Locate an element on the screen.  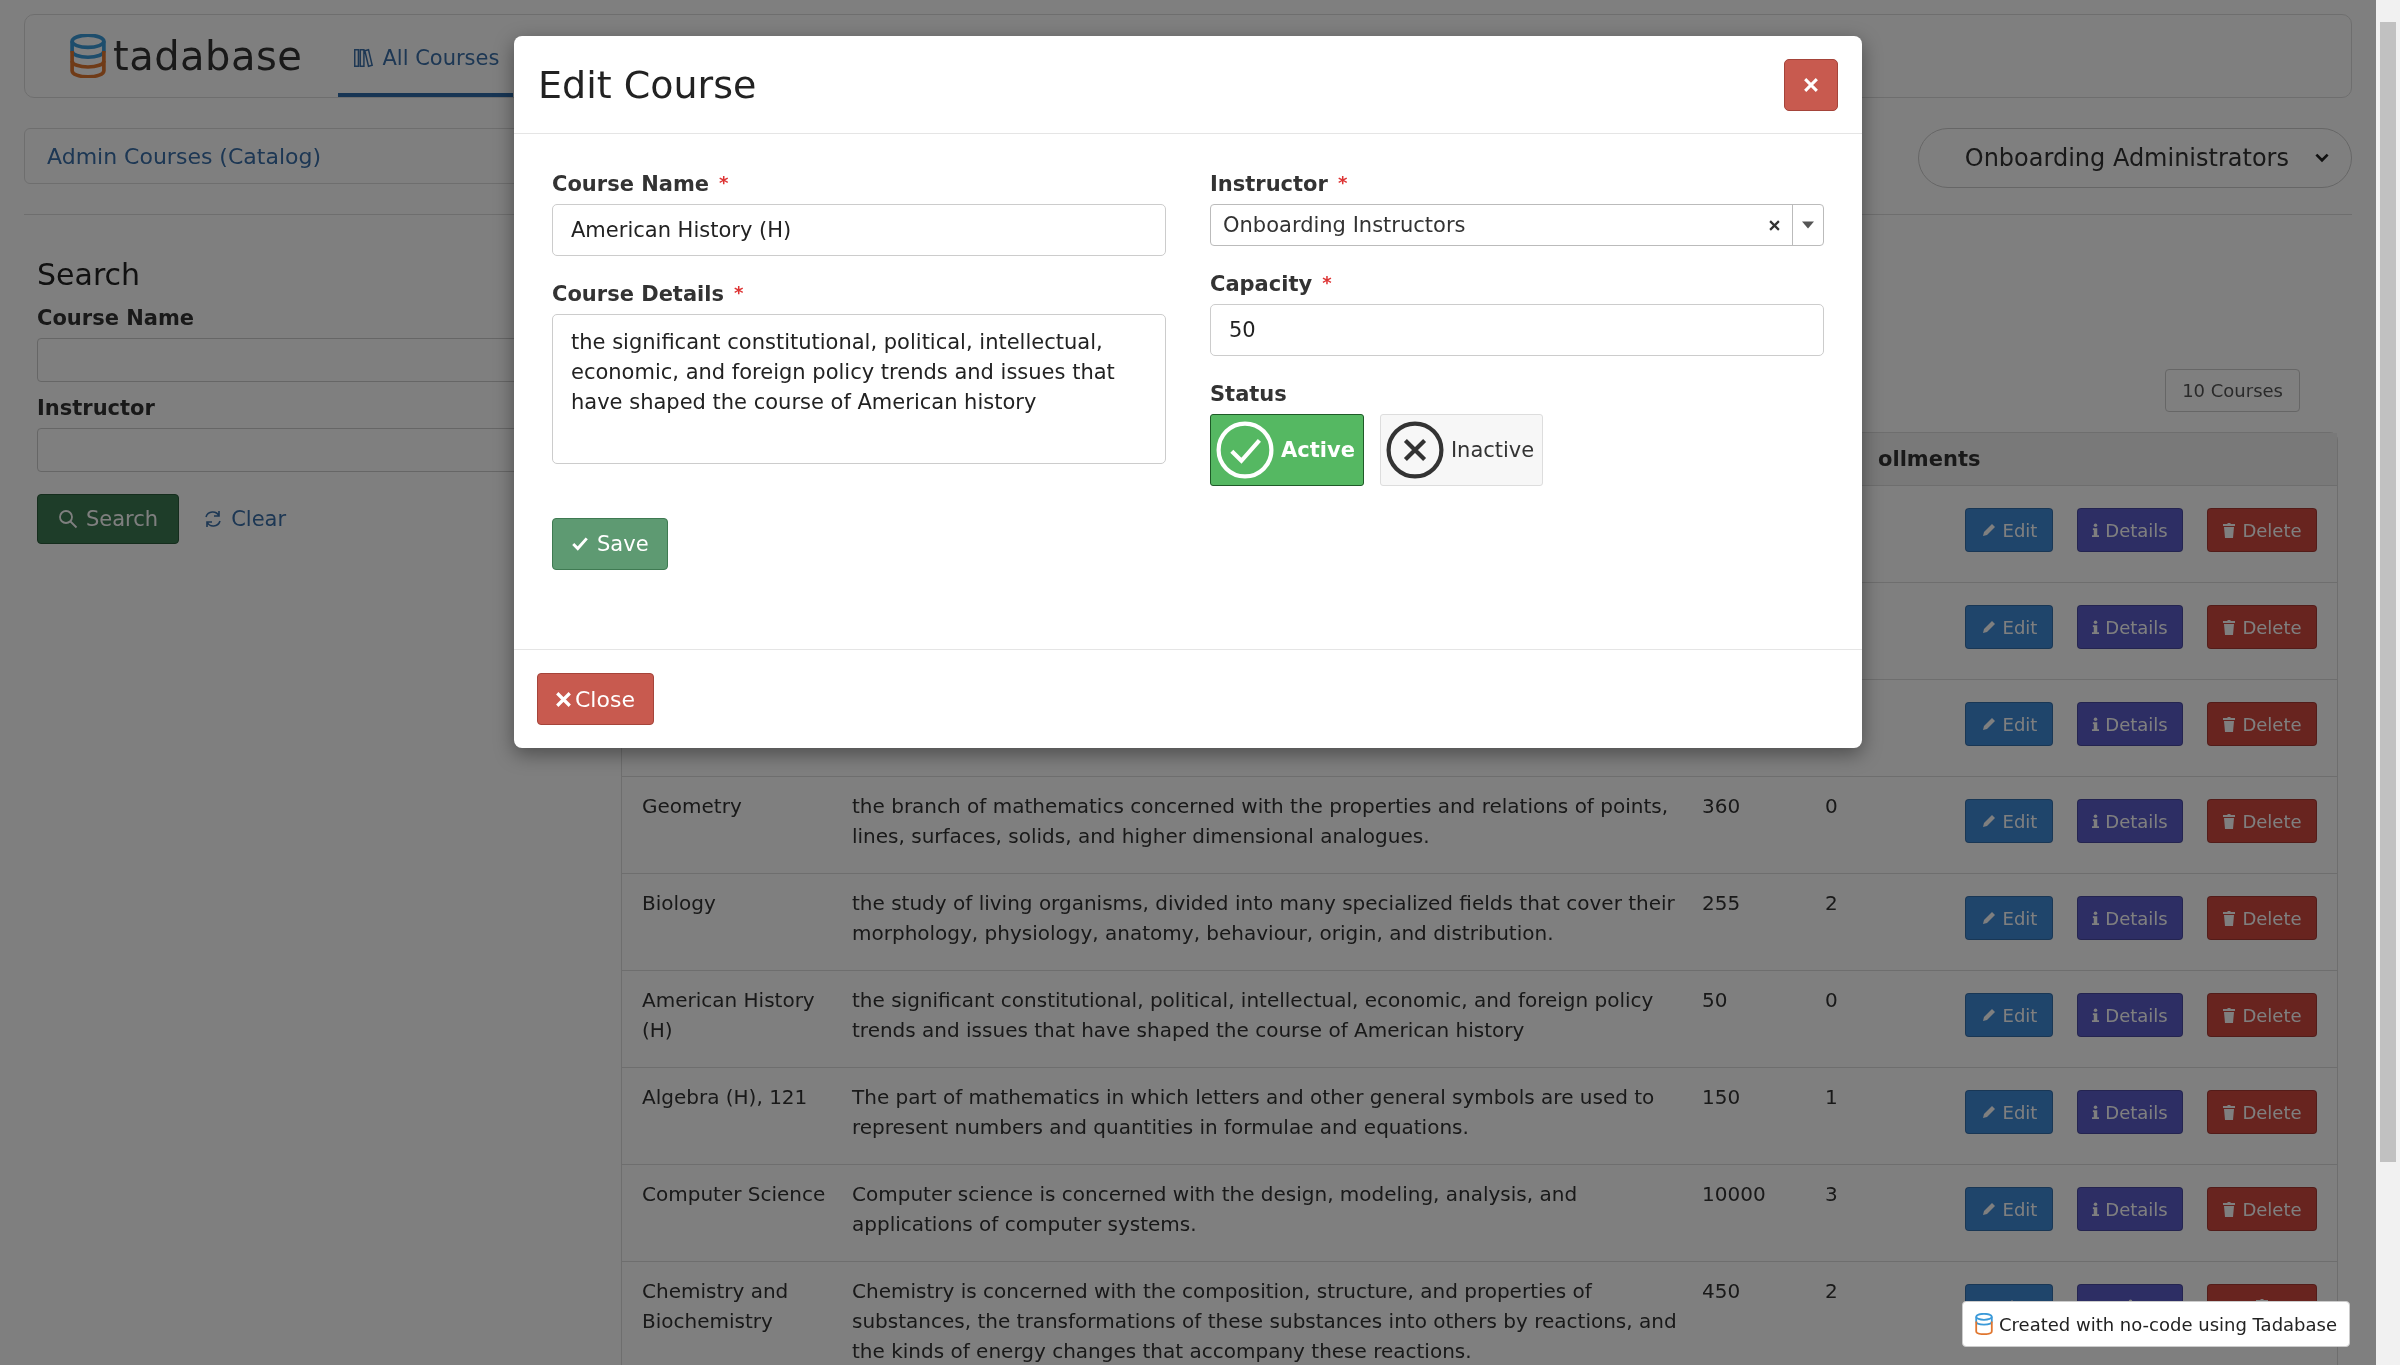
course-name-cell: Chemistry and Biochemistry is located at coordinates (715, 1306).